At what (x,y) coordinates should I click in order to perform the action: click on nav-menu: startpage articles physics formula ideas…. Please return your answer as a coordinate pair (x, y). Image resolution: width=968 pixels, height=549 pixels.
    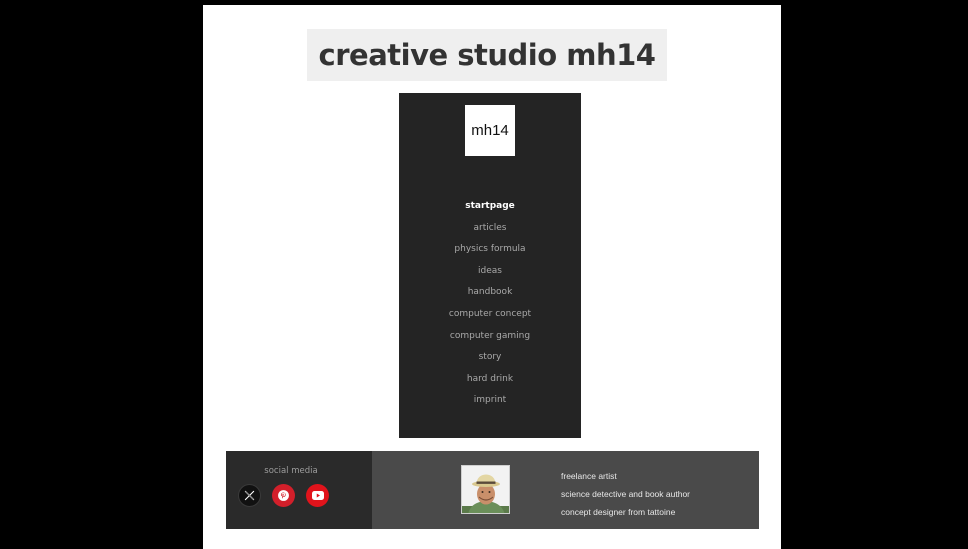
    Looking at the image, I should click on (490, 304).